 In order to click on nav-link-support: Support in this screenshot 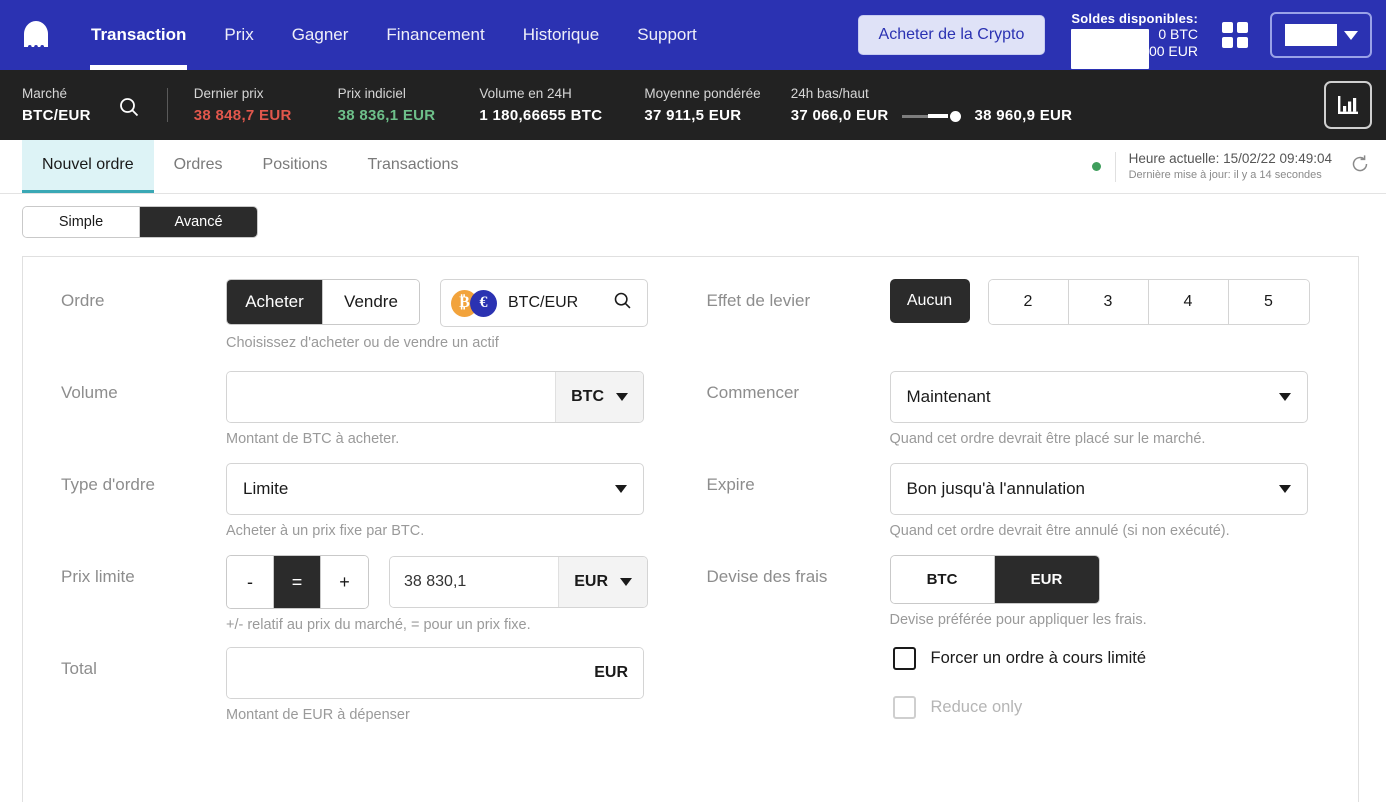, I will do `click(667, 35)`.